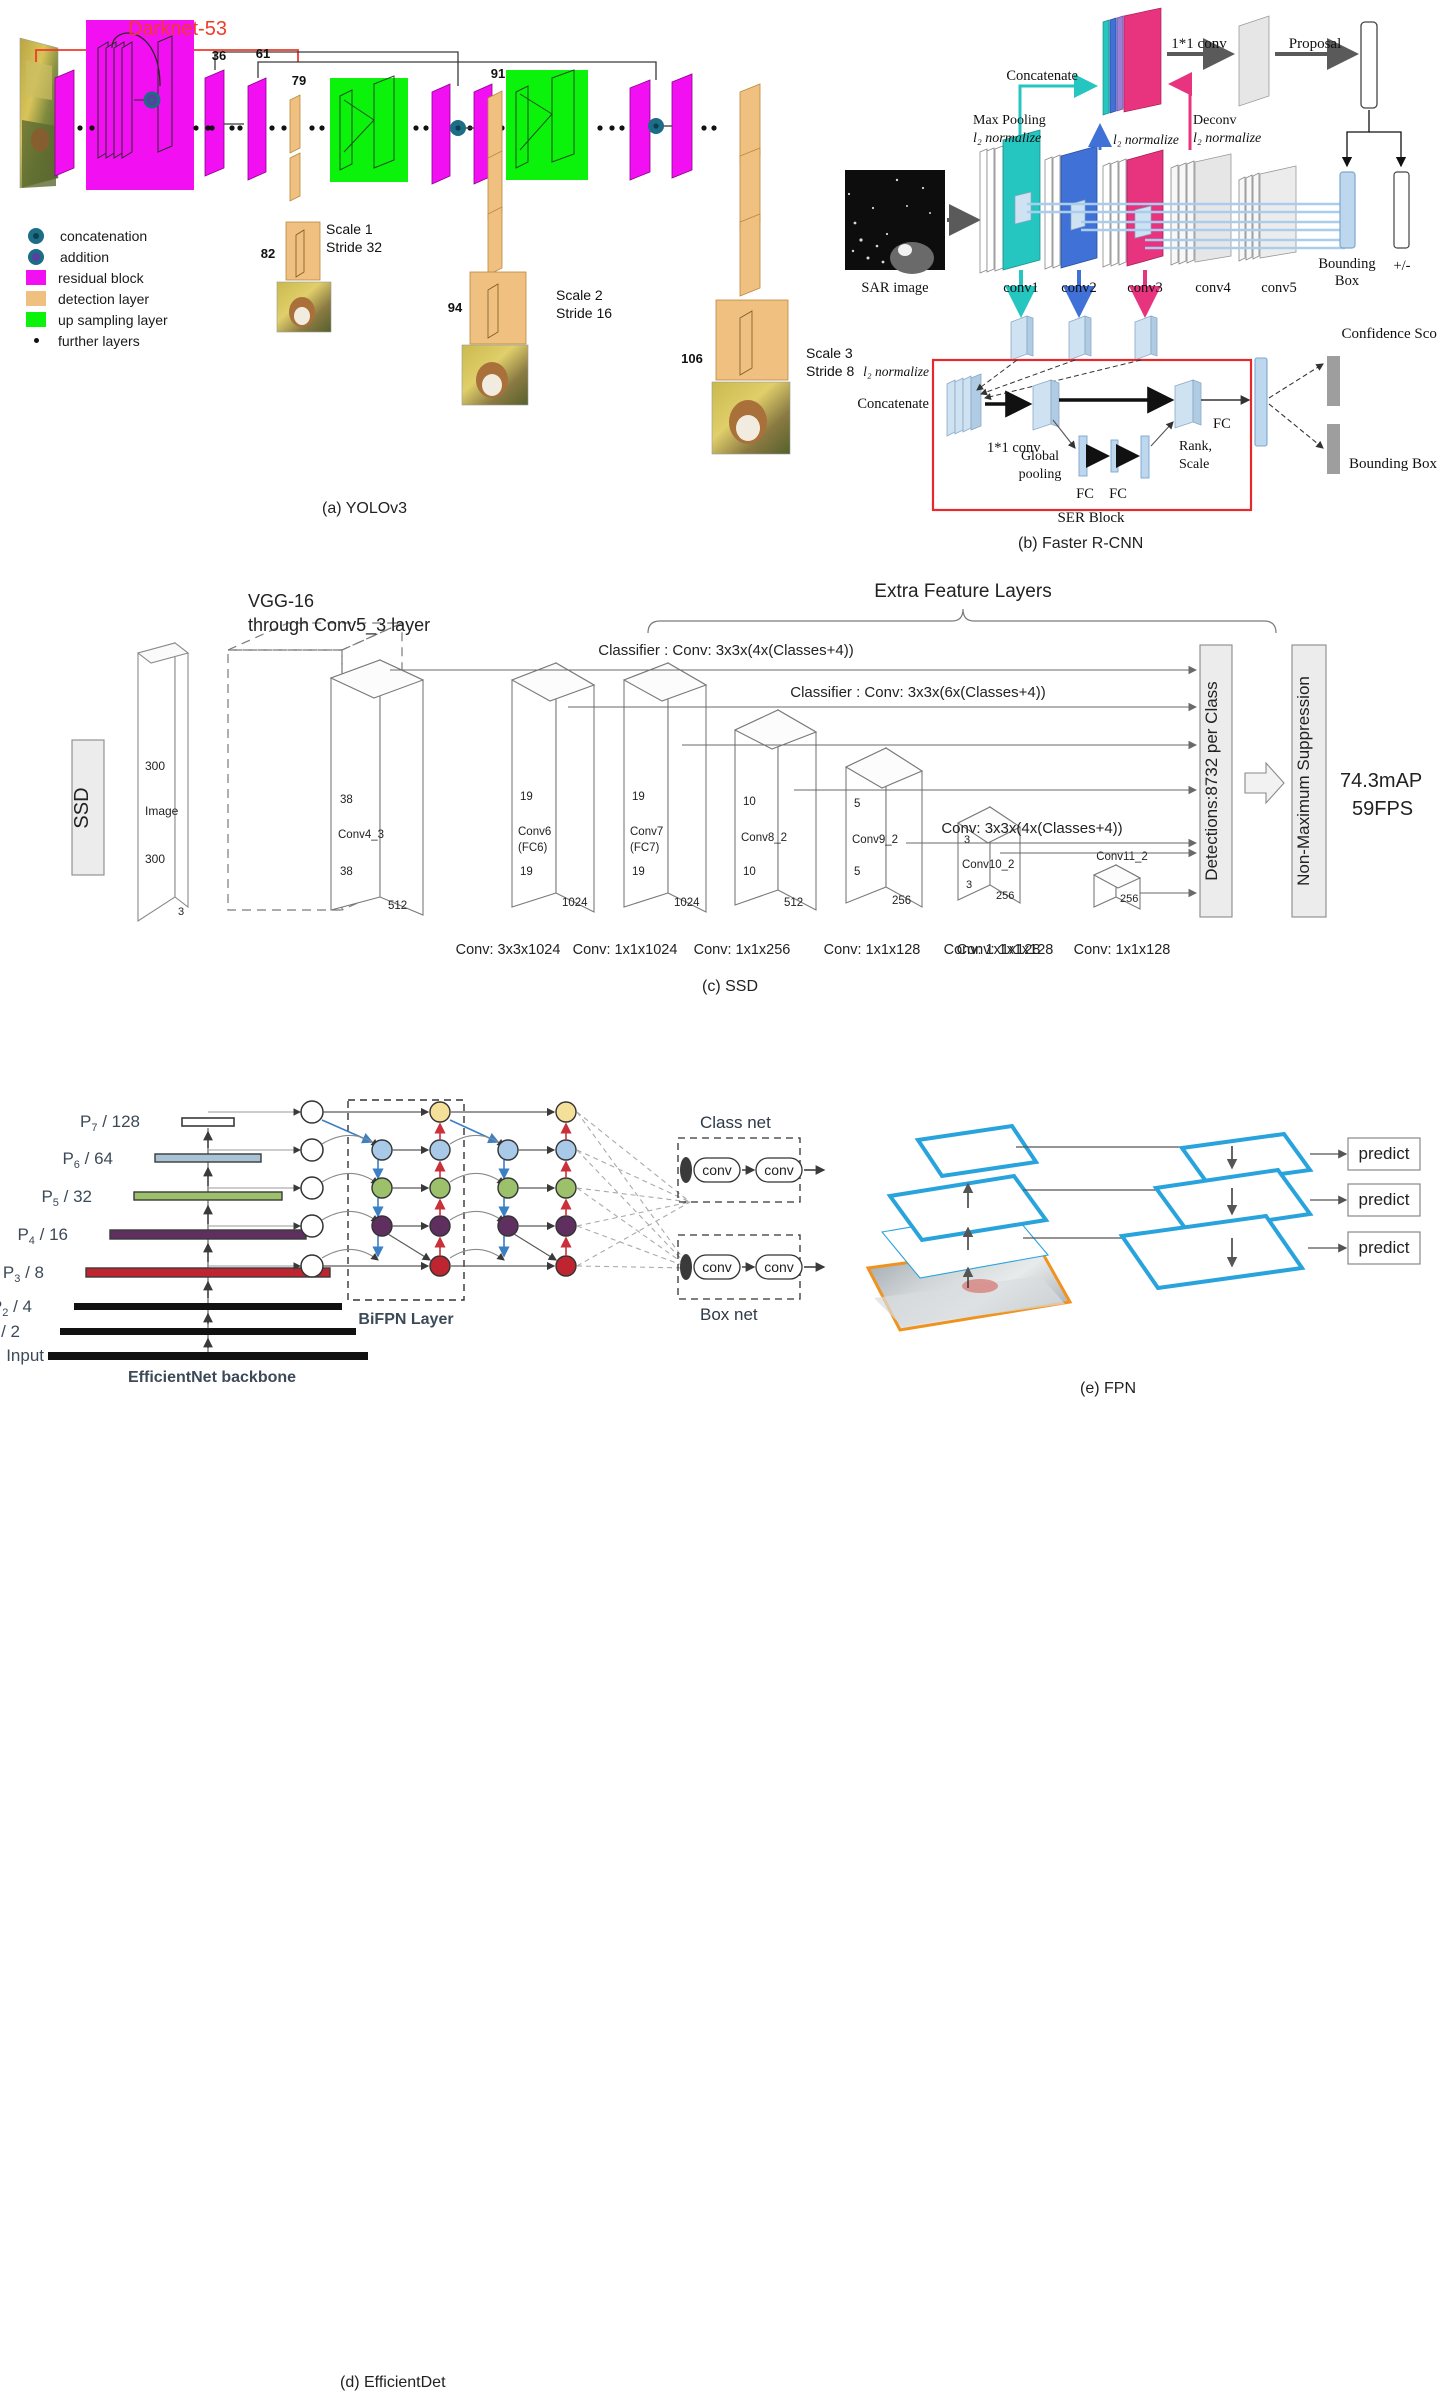  Describe the element at coordinates (633, 1190) in the screenshot. I see `bifpn-to-heads-links` at that location.